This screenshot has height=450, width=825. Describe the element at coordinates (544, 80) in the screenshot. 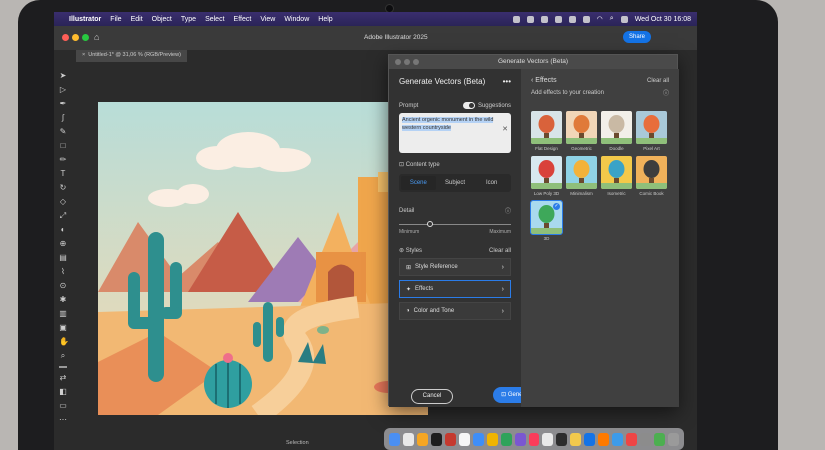

I see `effects-back: ‹ Effects` at that location.